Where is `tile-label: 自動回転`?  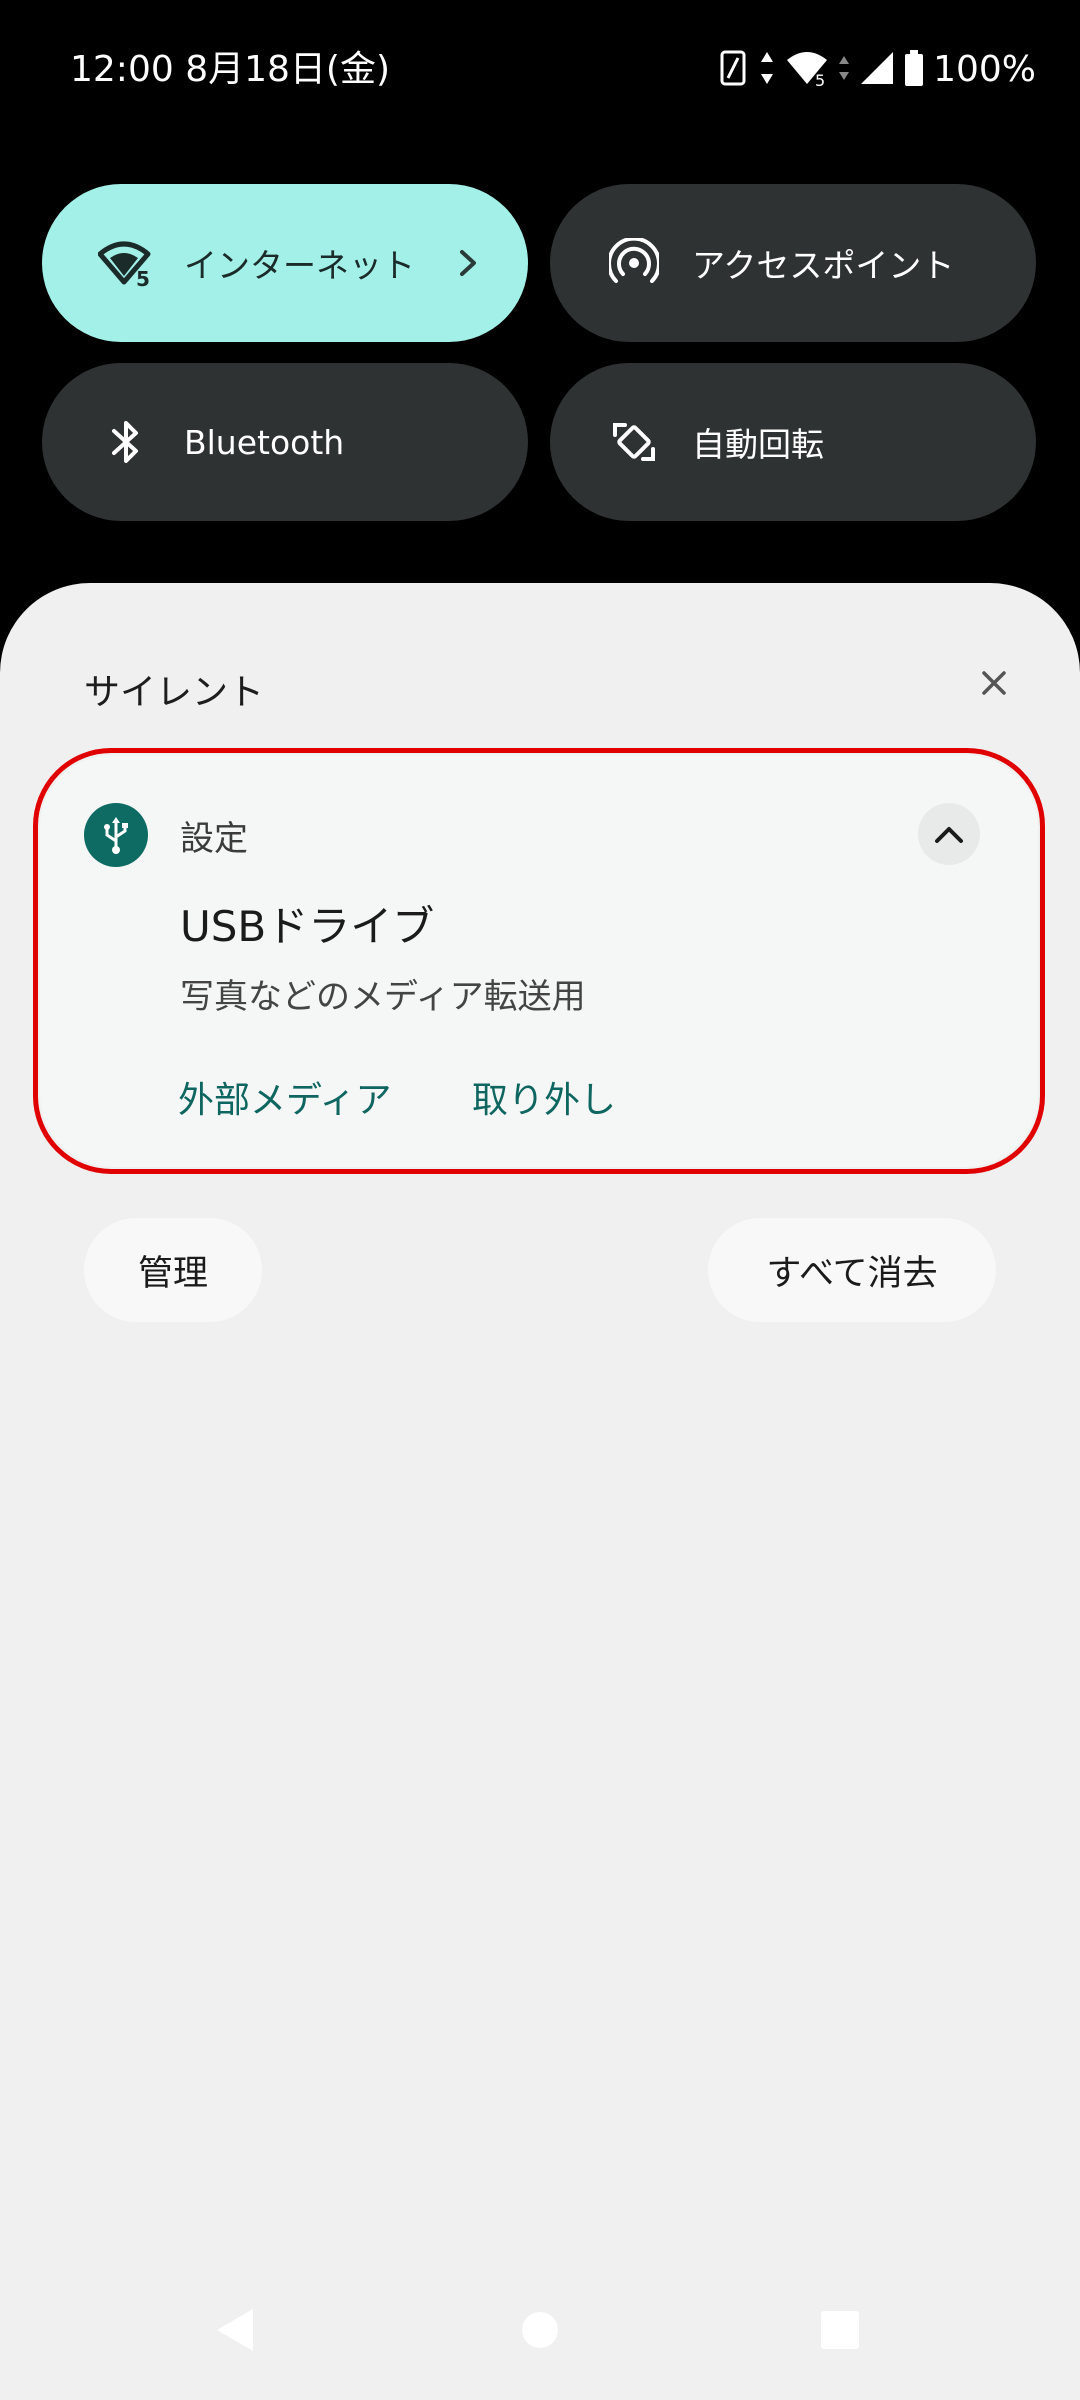 tile-label: 自動回転 is located at coordinates (758, 444).